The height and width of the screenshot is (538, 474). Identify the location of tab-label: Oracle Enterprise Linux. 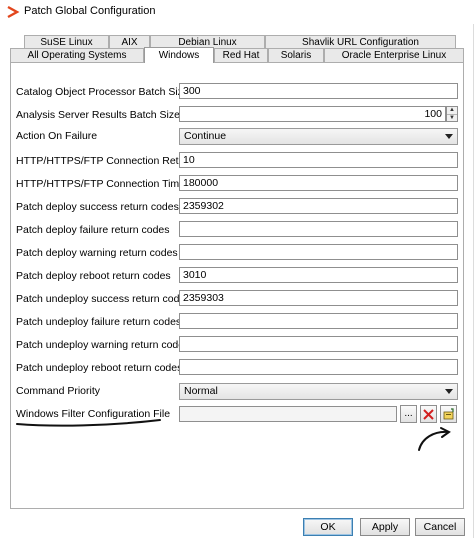
(394, 55).